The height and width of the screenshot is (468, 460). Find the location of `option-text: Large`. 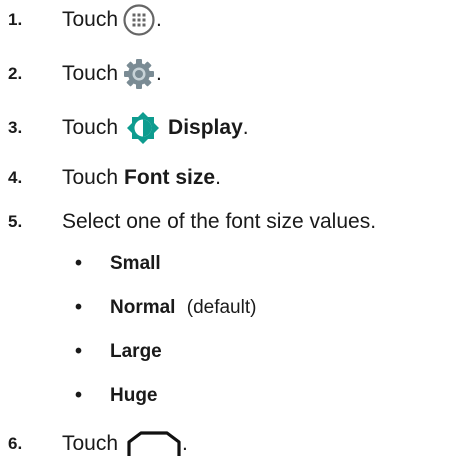

option-text: Large is located at coordinates (136, 352).